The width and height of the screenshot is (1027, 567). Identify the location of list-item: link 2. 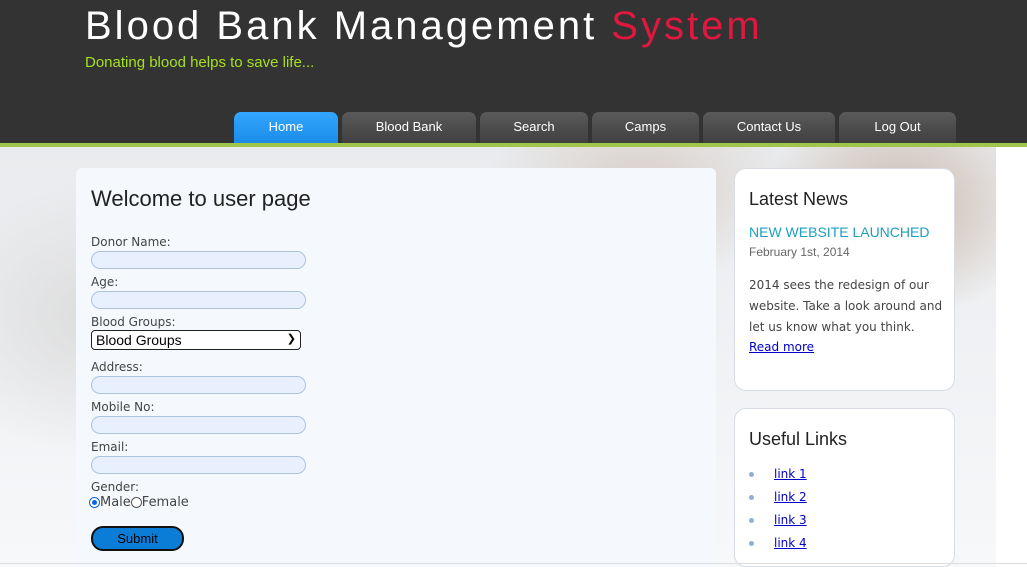
(778, 497).